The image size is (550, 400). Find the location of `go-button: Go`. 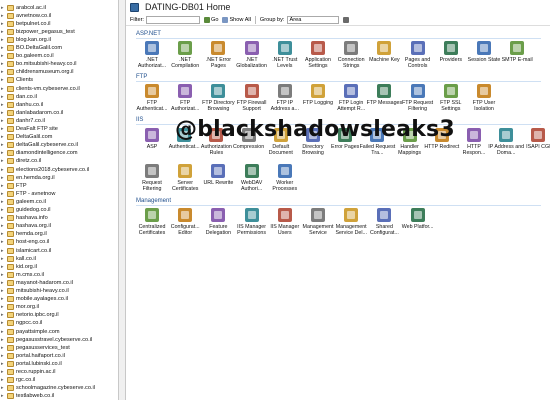

go-button: Go is located at coordinates (210, 20).